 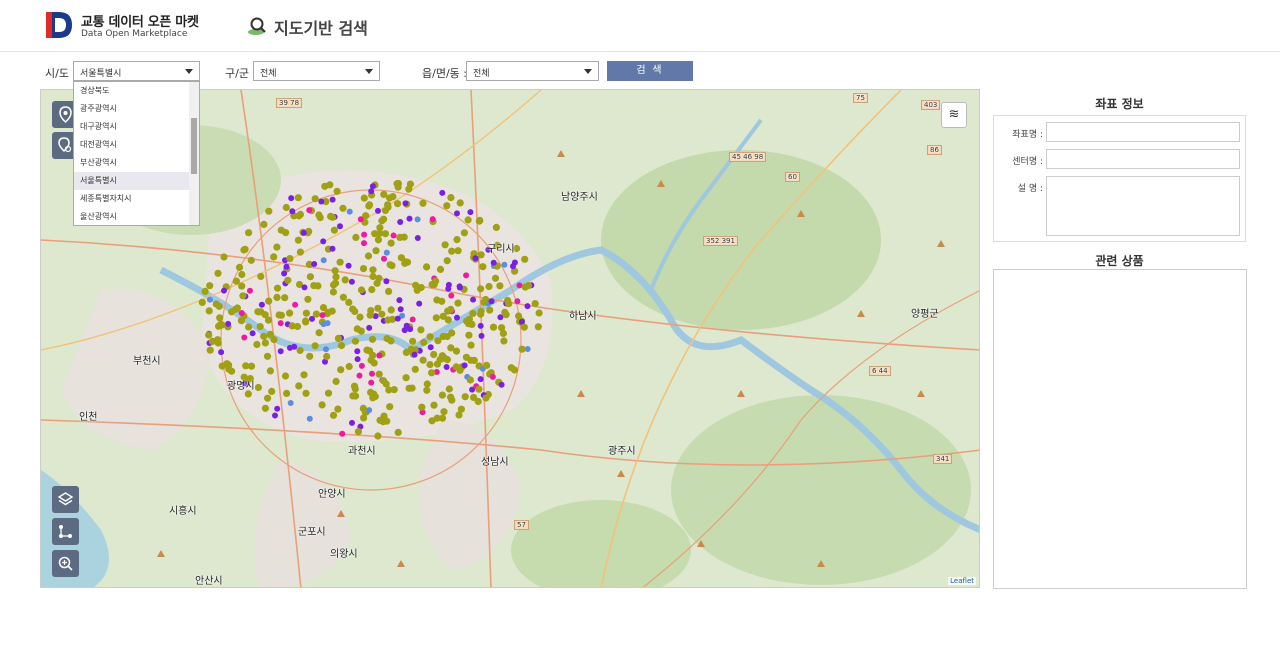 What do you see at coordinates (131, 163) in the screenshot?
I see `sido-option: 부산광역시` at bounding box center [131, 163].